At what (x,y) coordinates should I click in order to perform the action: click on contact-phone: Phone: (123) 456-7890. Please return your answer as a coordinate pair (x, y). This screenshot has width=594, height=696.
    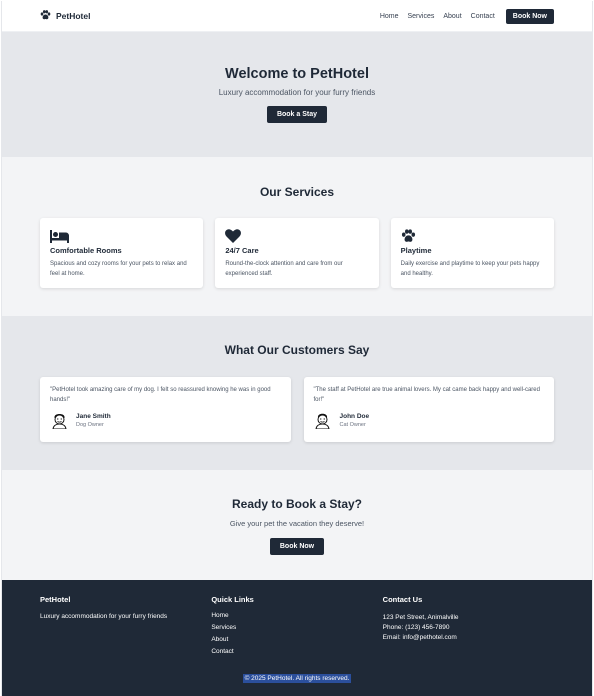
    Looking at the image, I should click on (416, 627).